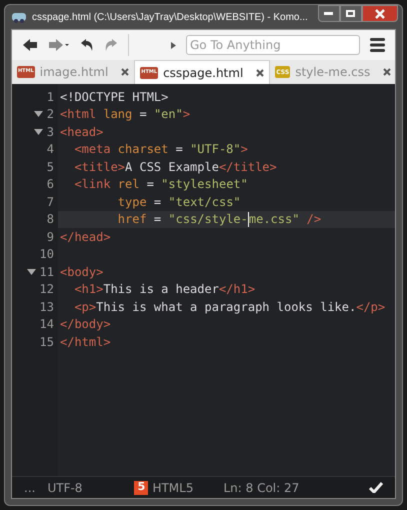 This screenshot has width=407, height=510. Describe the element at coordinates (203, 73) in the screenshot. I see `tab-label: csspage.html` at that location.